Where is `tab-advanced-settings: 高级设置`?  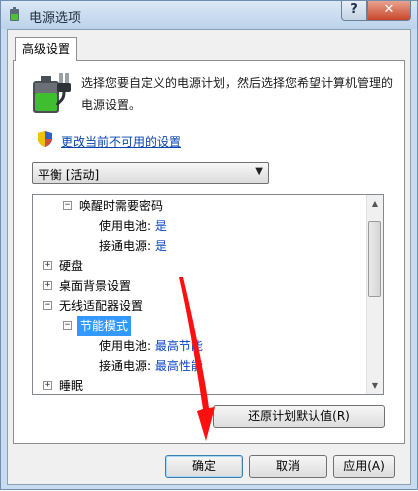 tab-advanced-settings: 高级设置 is located at coordinates (46, 49).